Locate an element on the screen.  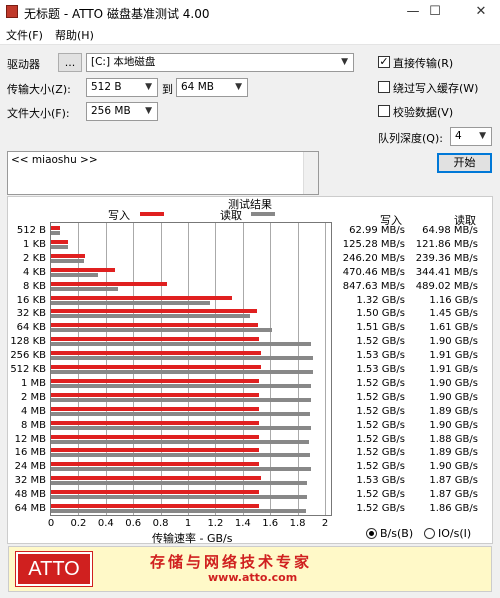
x-tick-label: 1.2 is located at coordinates (215, 523).